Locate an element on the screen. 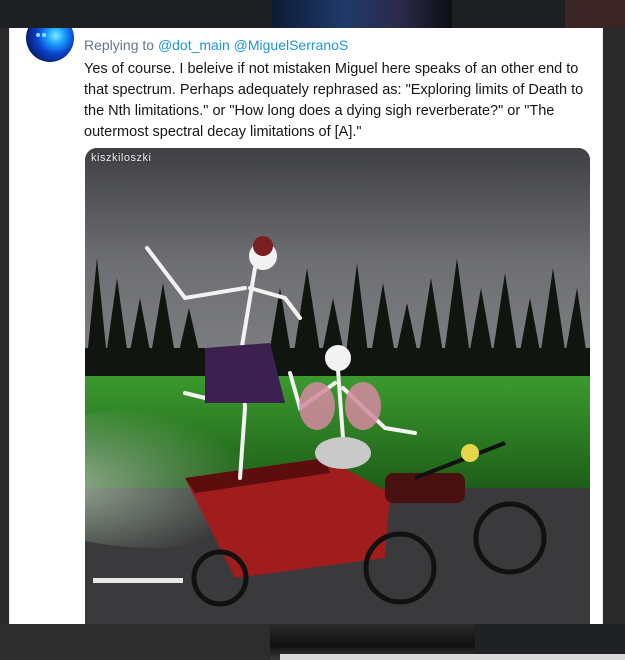 The width and height of the screenshot is (625, 660). top-edge-panel is located at coordinates (595, 14).